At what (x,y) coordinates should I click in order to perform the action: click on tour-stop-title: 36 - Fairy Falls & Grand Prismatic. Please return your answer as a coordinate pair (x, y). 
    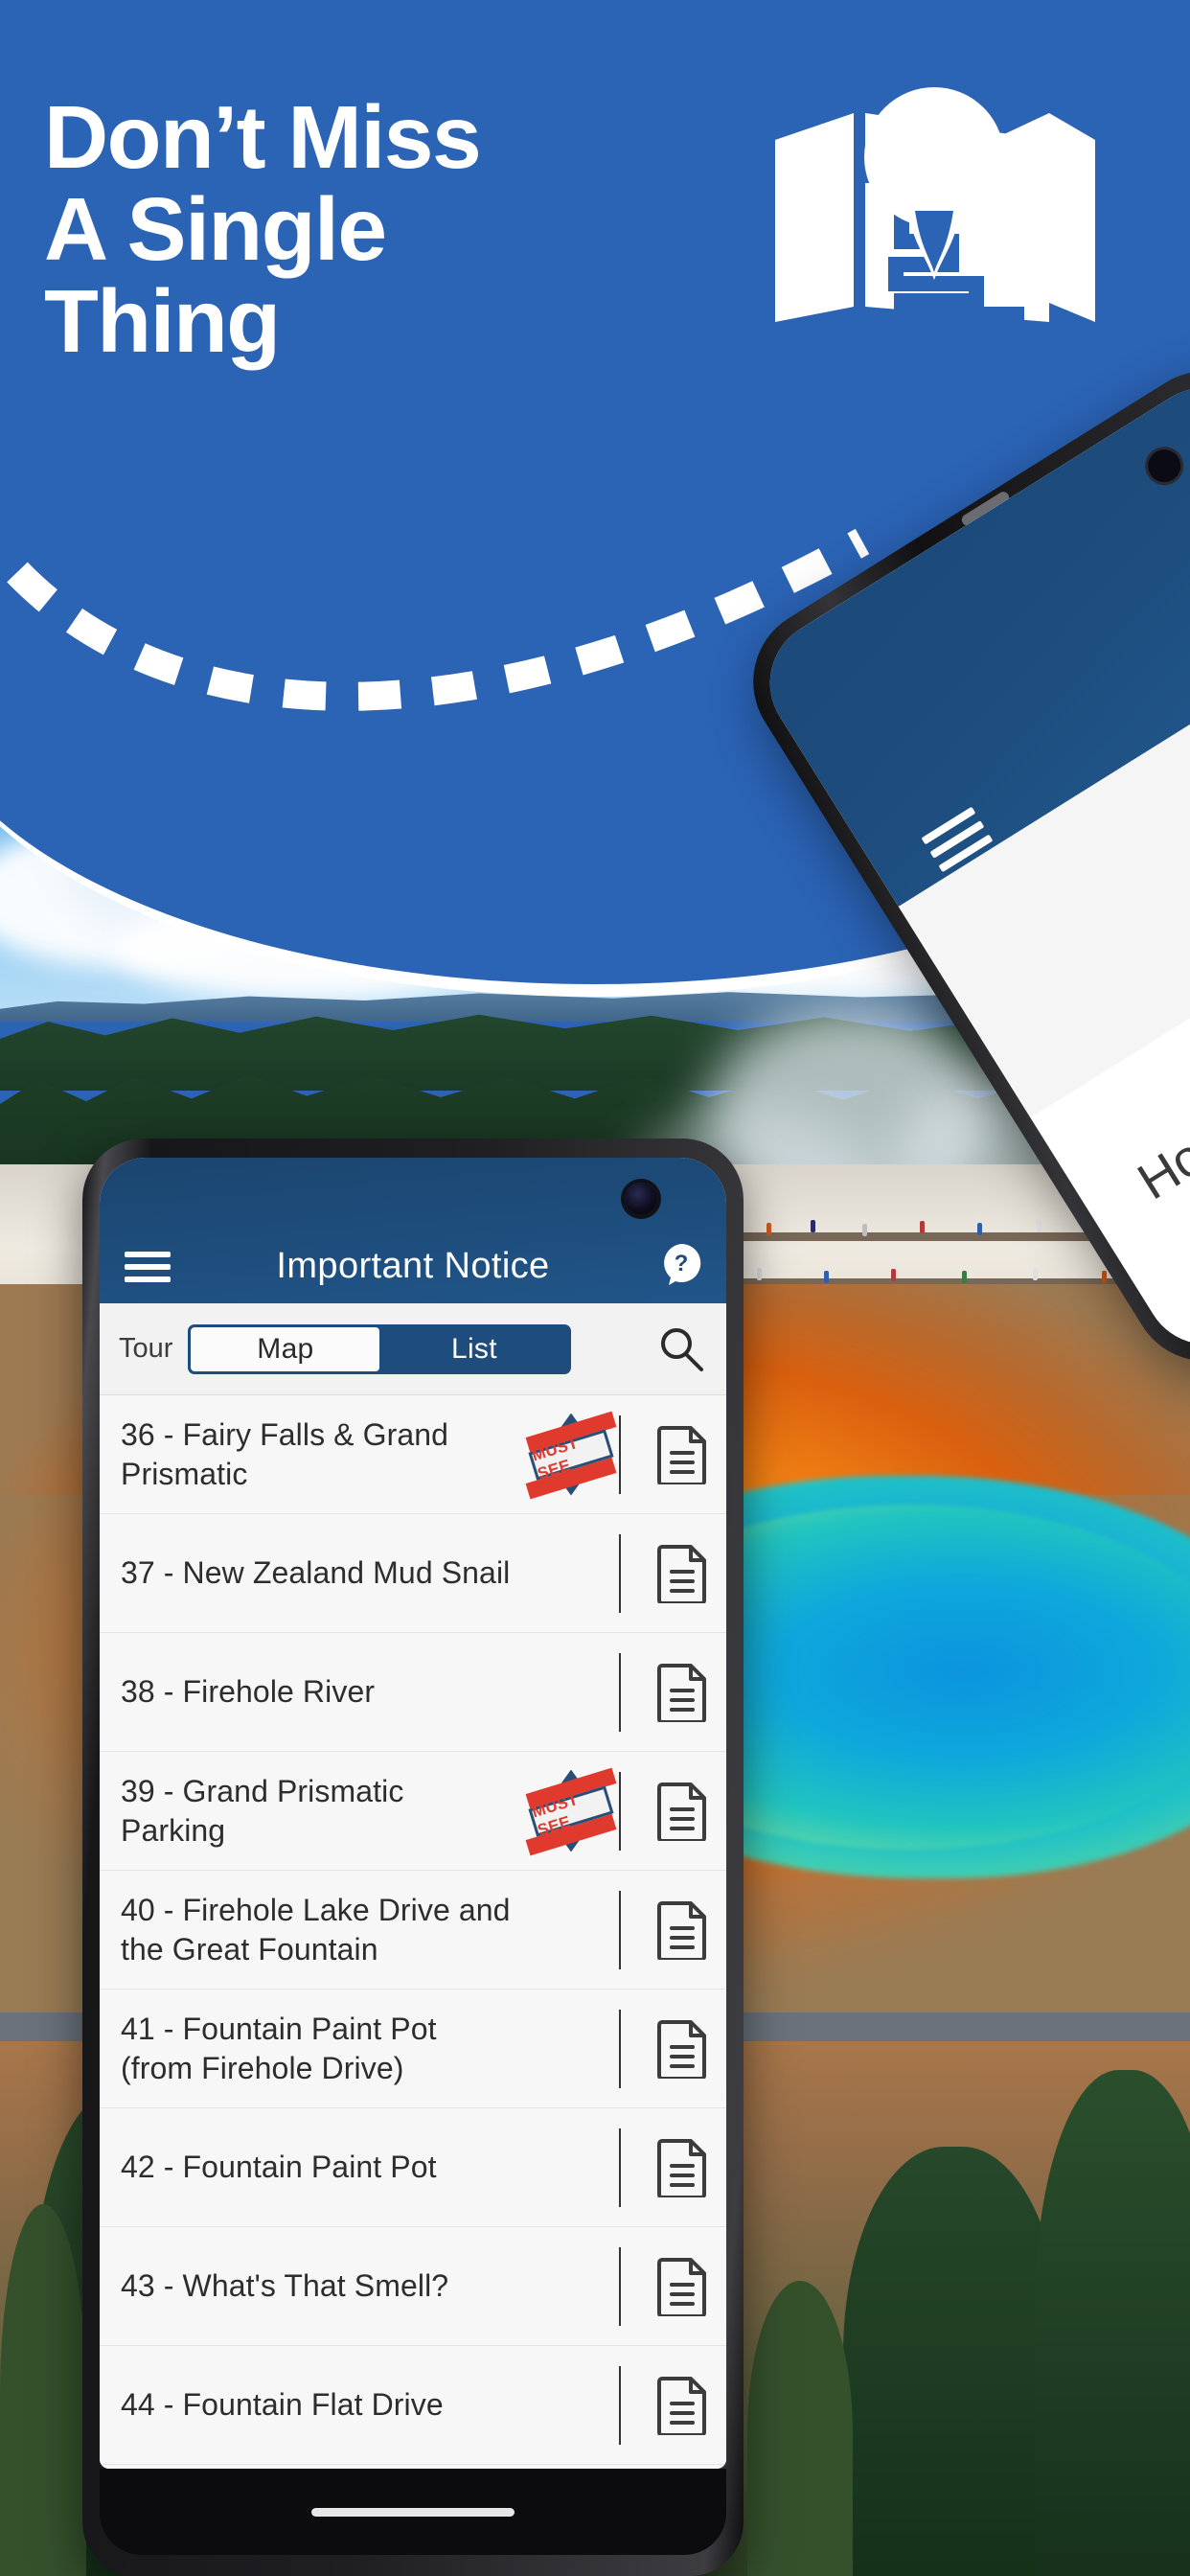
    Looking at the image, I should click on (285, 1453).